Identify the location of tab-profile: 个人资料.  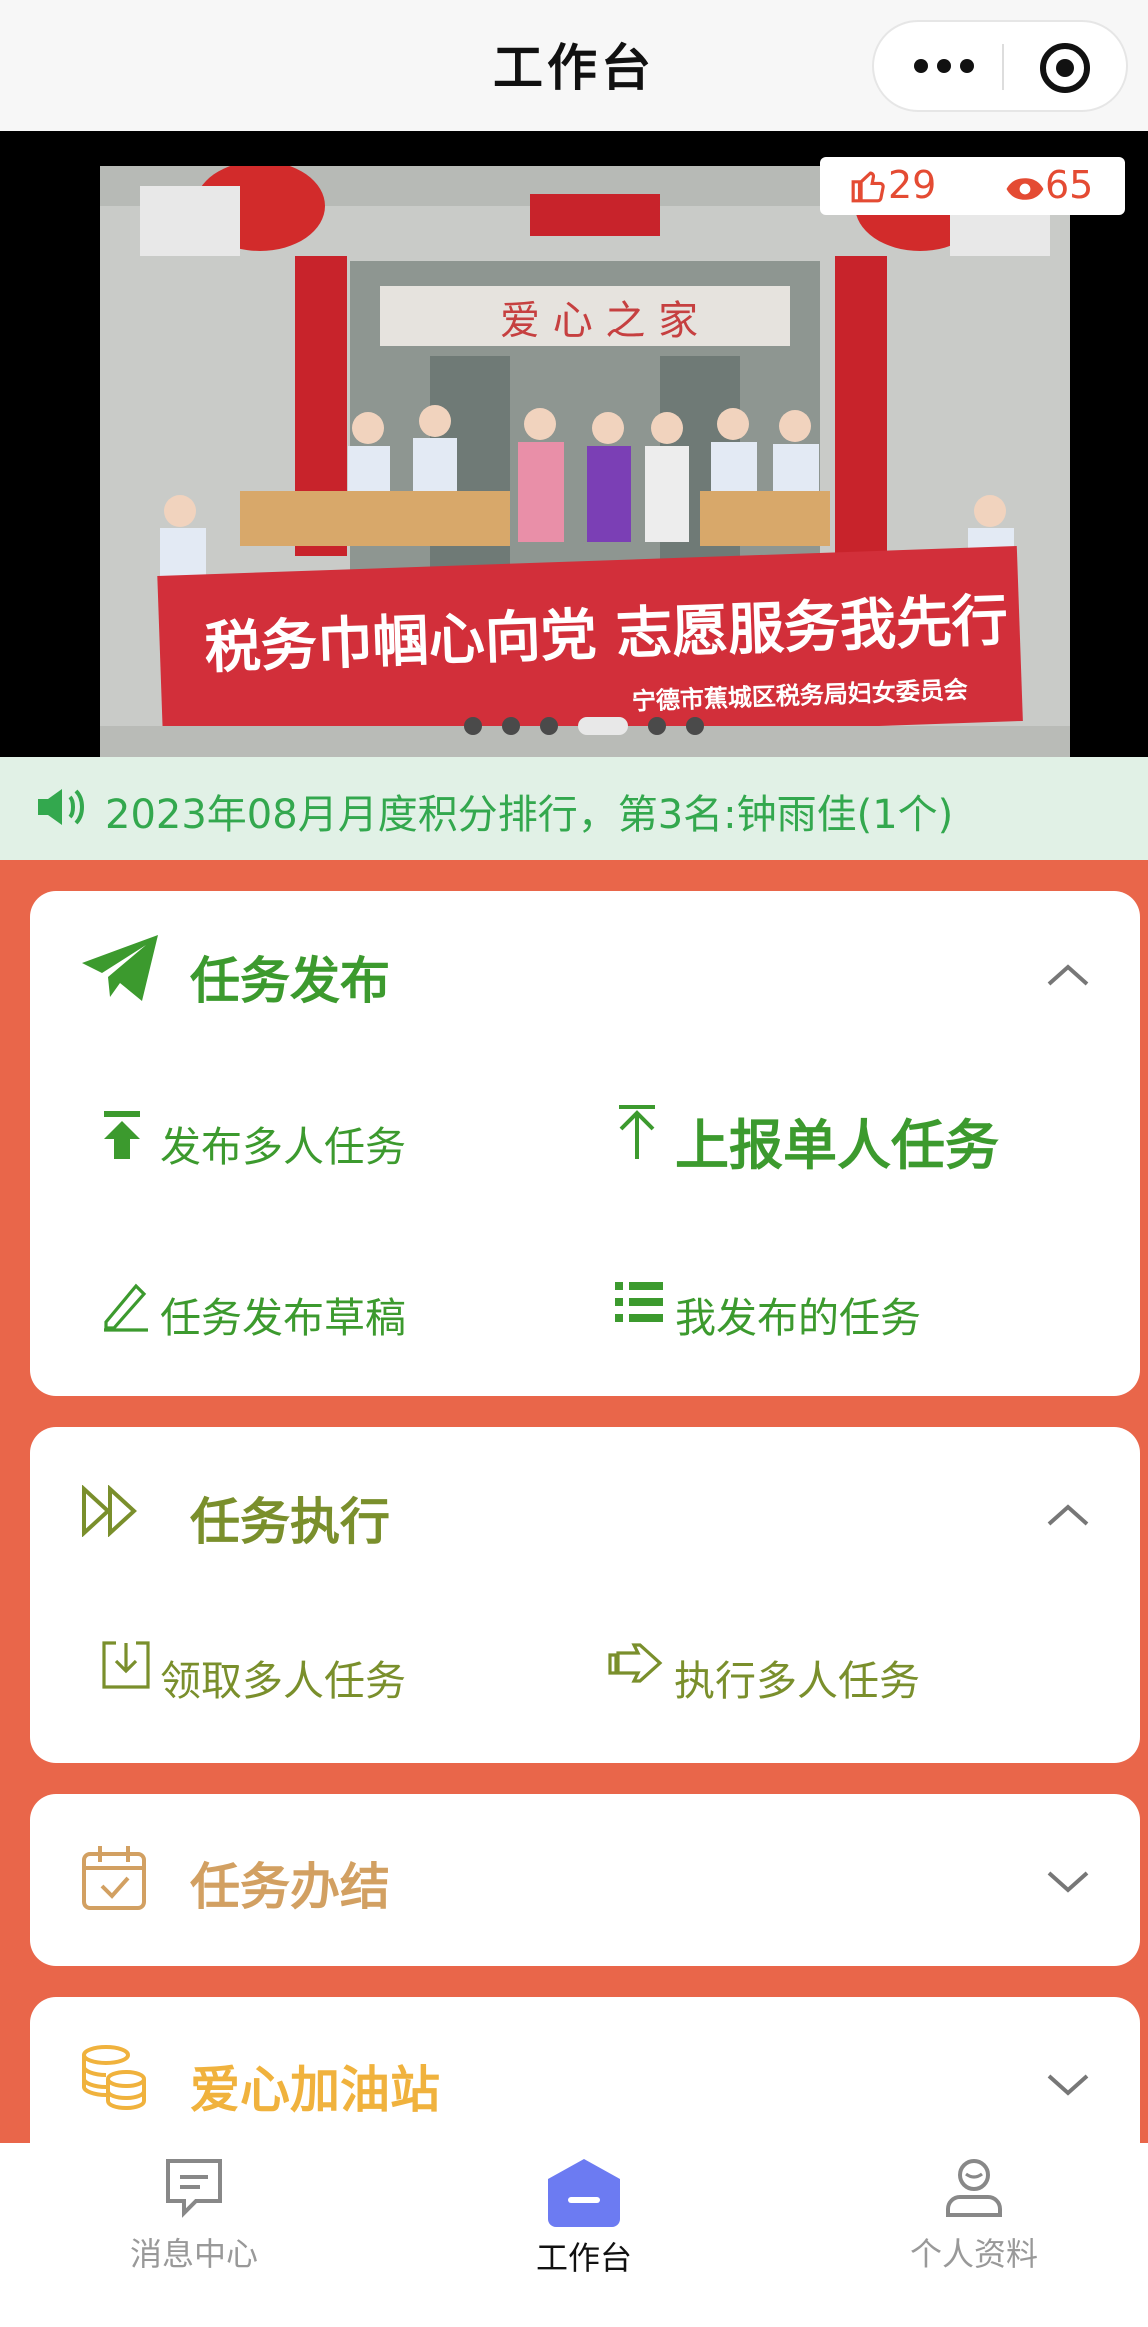
(974, 2216).